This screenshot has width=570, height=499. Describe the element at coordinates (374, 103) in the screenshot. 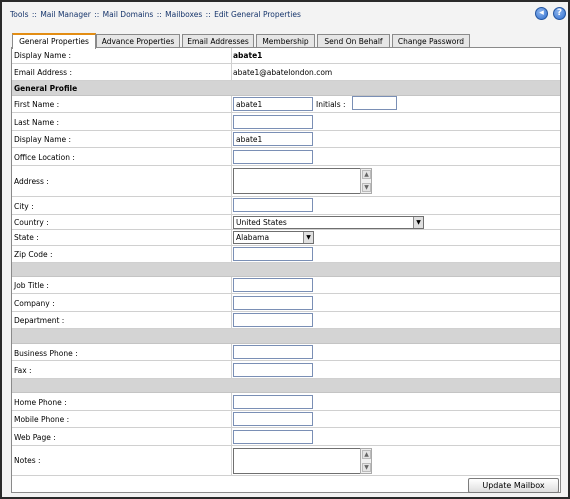

I see `initials-input` at that location.